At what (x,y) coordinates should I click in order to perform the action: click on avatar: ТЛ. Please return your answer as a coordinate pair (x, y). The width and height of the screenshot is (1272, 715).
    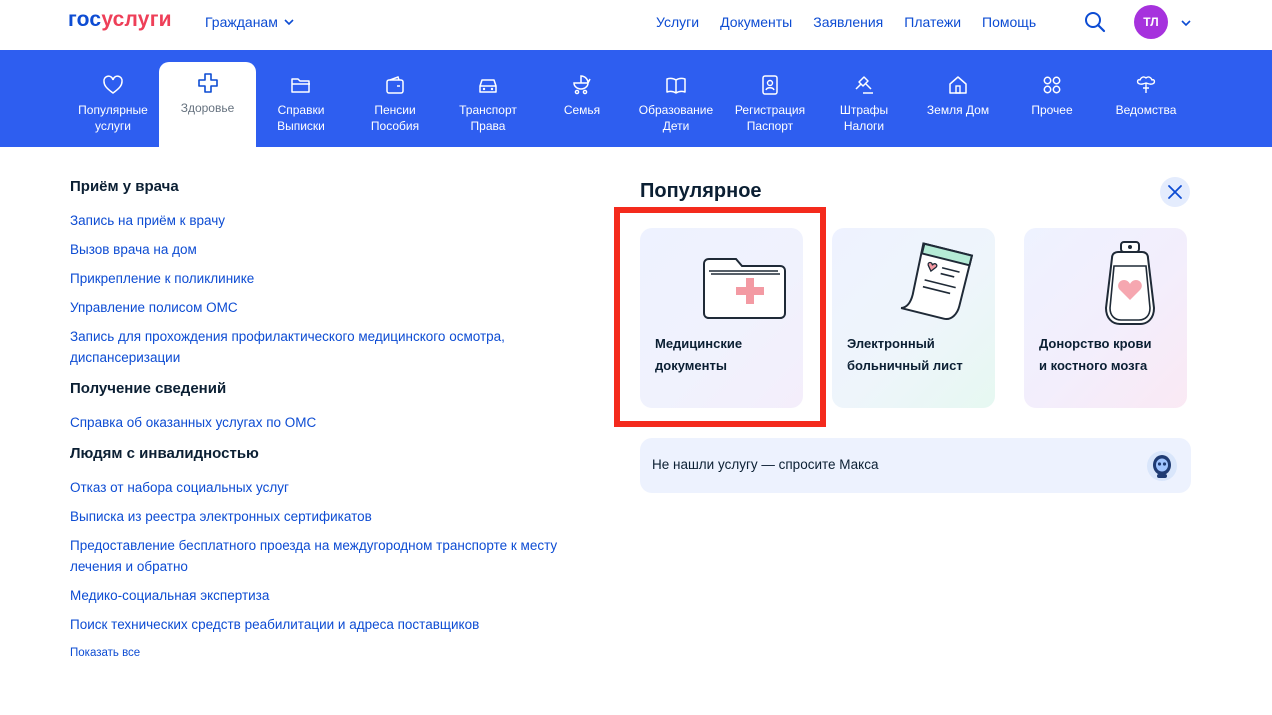
    Looking at the image, I should click on (1151, 22).